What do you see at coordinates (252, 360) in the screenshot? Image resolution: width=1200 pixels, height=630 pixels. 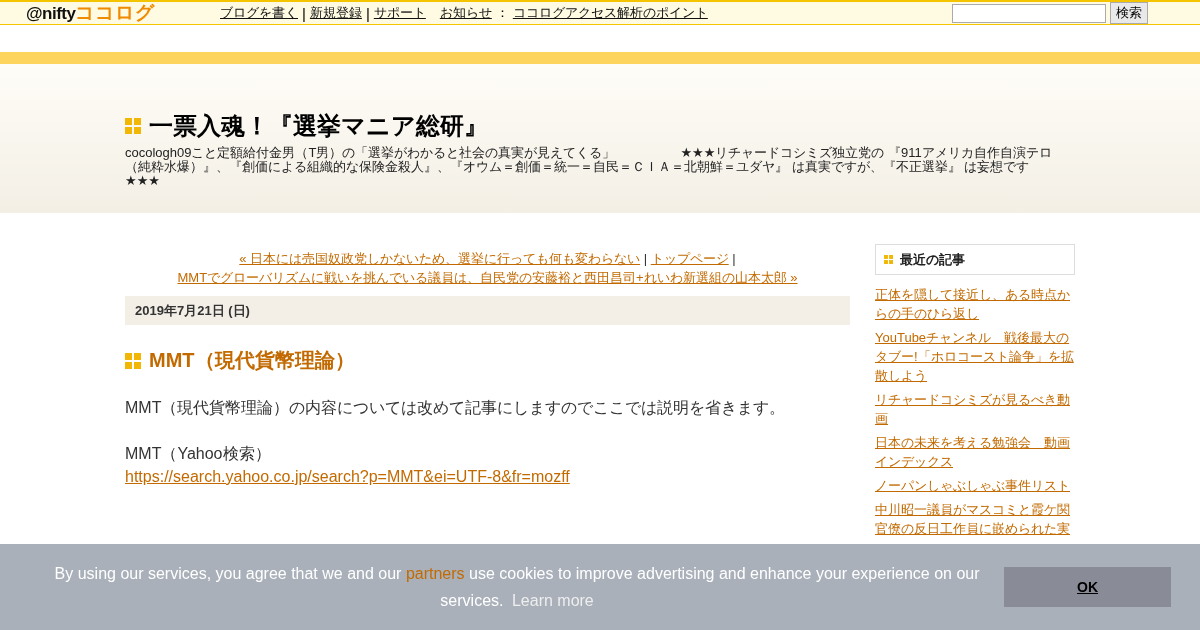 I see `entry-title: MMT（現代貨幣理論）` at bounding box center [252, 360].